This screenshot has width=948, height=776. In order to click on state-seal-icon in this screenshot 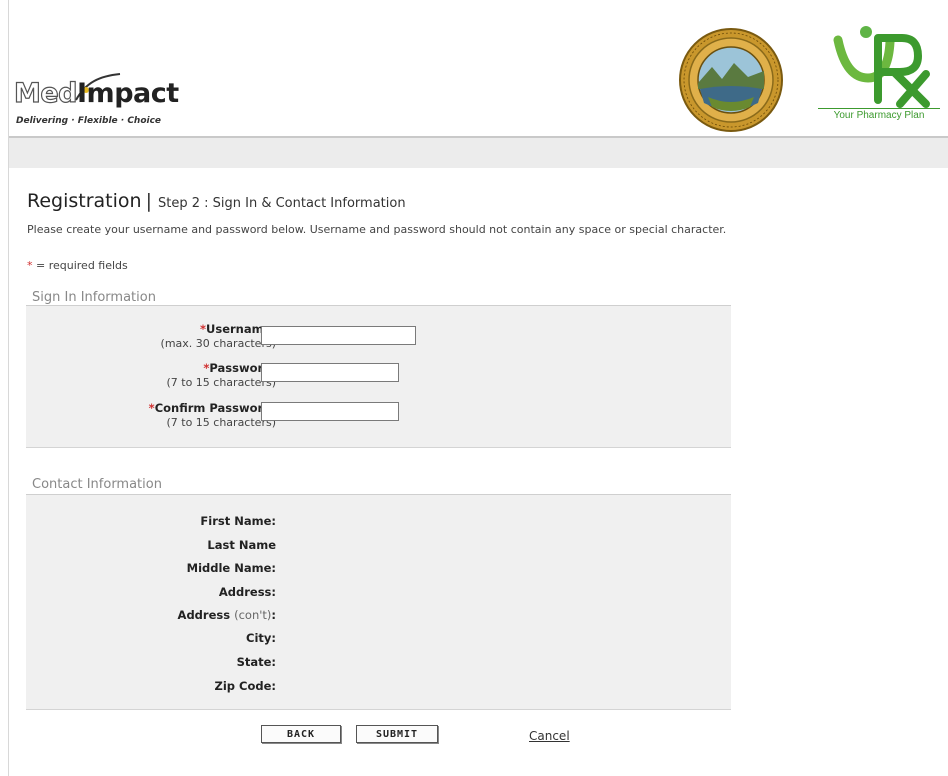, I will do `click(731, 80)`.